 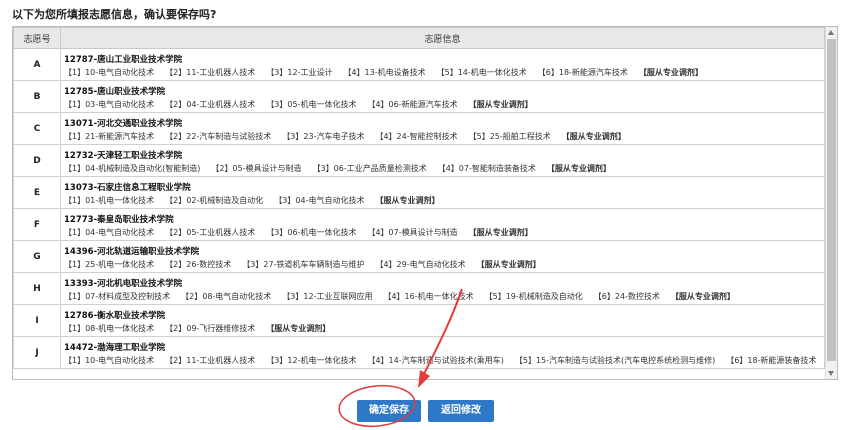 I want to click on major-item: 【4】07-模具设计与制造, so click(x=412, y=232).